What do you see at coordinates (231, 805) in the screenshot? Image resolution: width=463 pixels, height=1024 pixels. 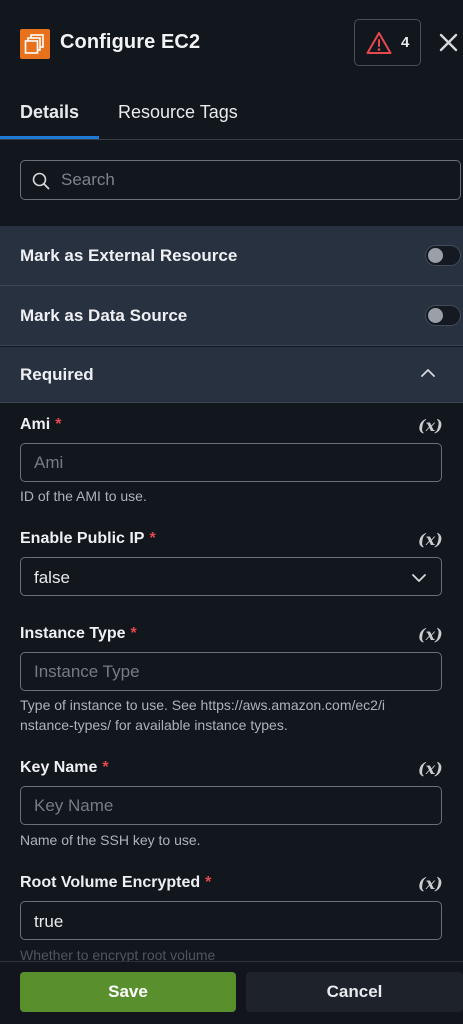 I see `key-name-input` at bounding box center [231, 805].